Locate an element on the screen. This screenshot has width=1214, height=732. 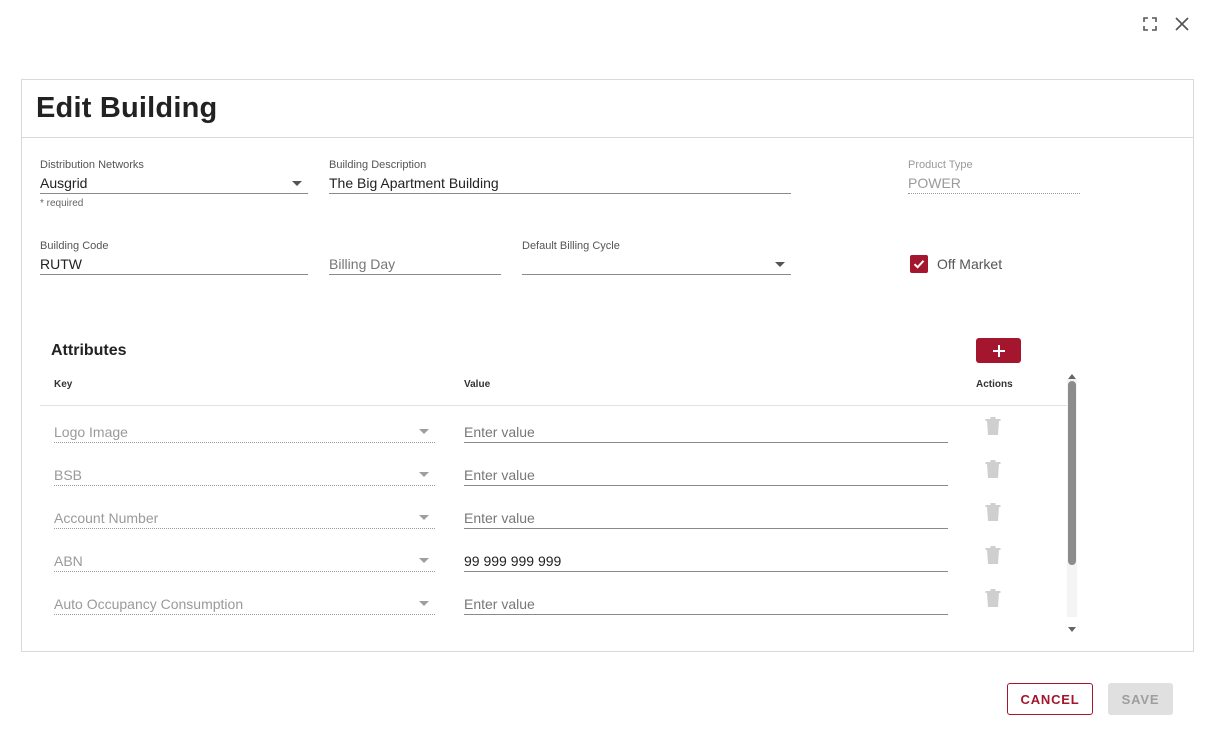
product-type-value: POWER is located at coordinates (994, 183).